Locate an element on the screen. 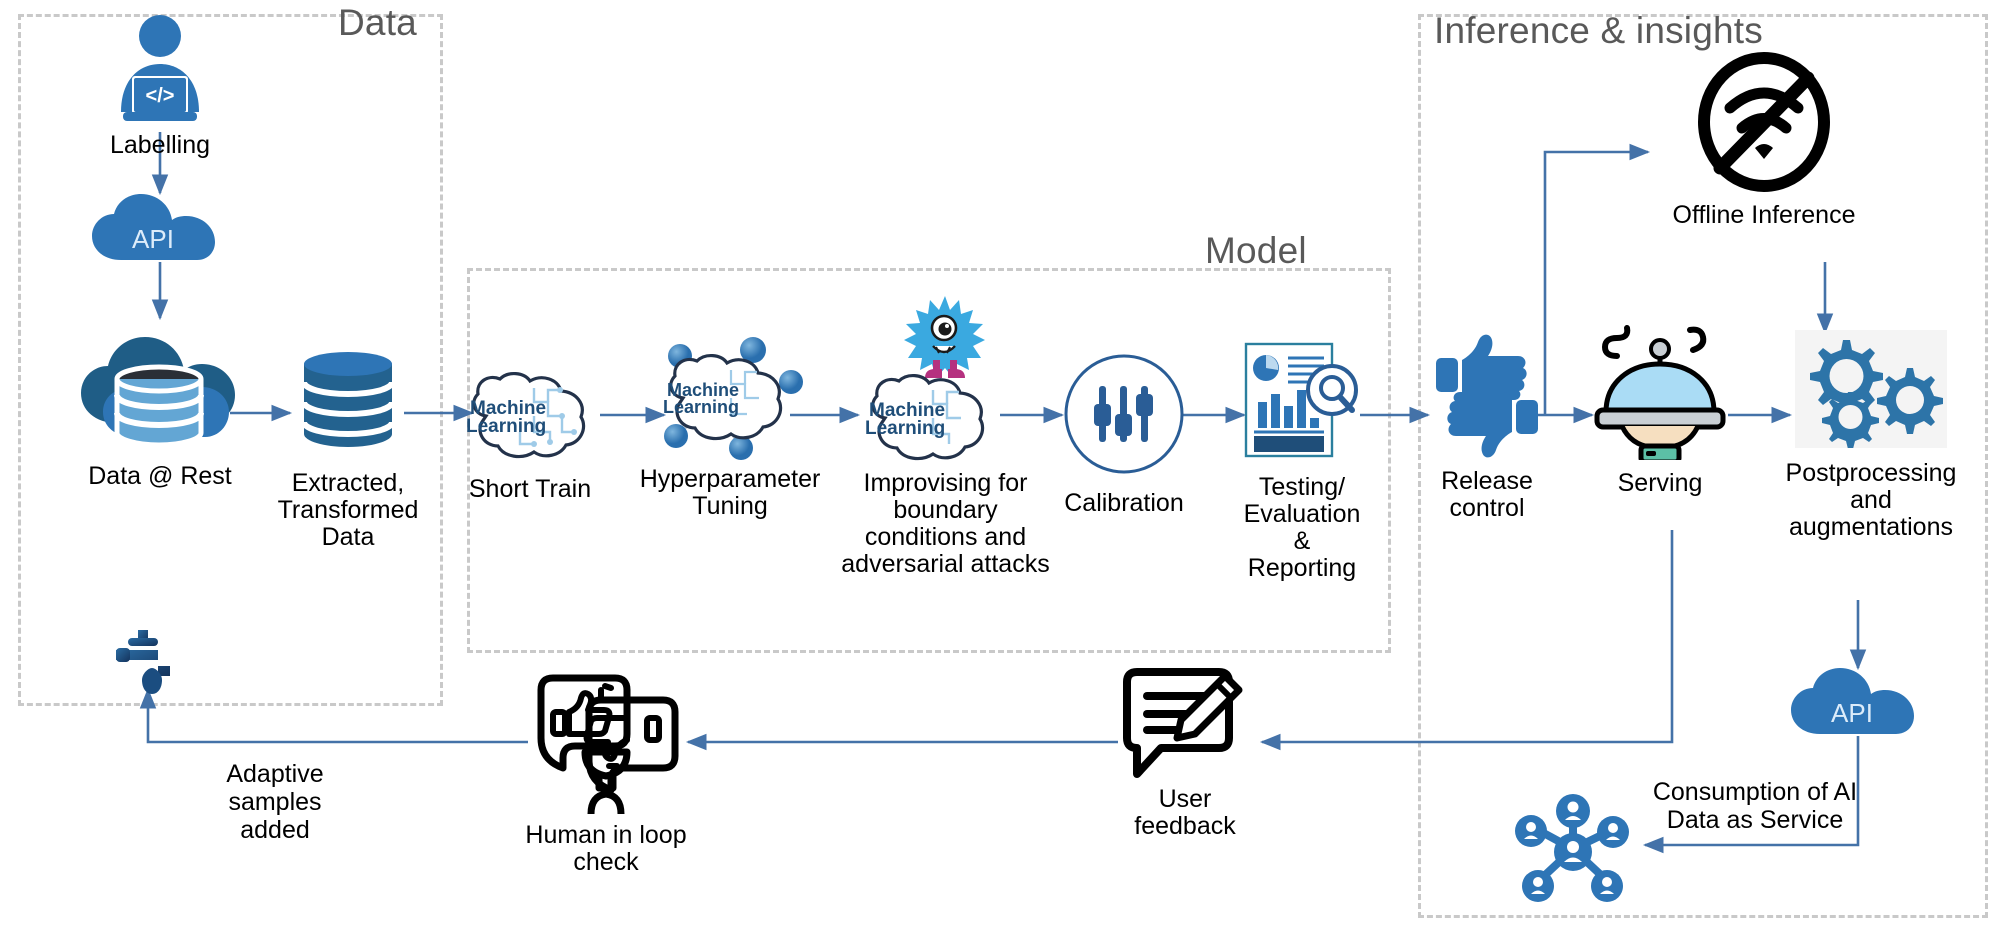 Image resolution: width=2002 pixels, height=946 pixels. node-postprocessing-label: Postprocessing and augmentations is located at coordinates (1871, 500).